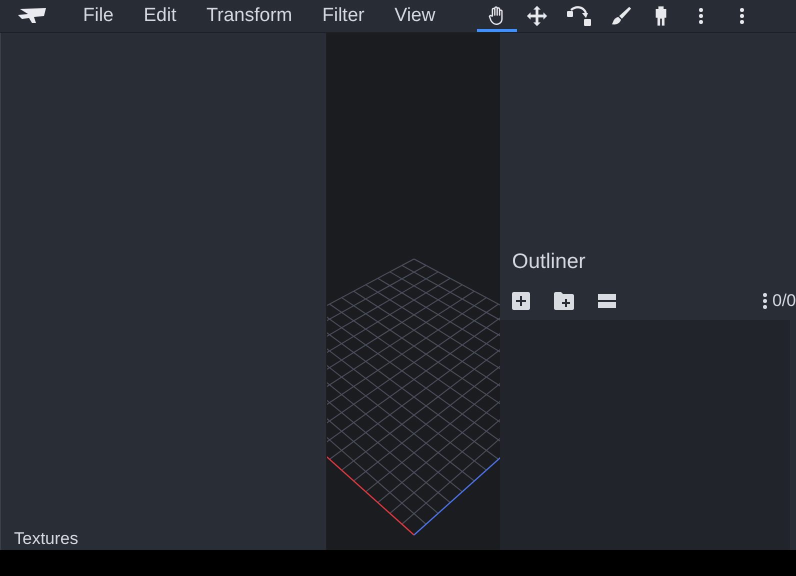 The image size is (796, 576). What do you see at coordinates (521, 301) in the screenshot?
I see `add-icon` at bounding box center [521, 301].